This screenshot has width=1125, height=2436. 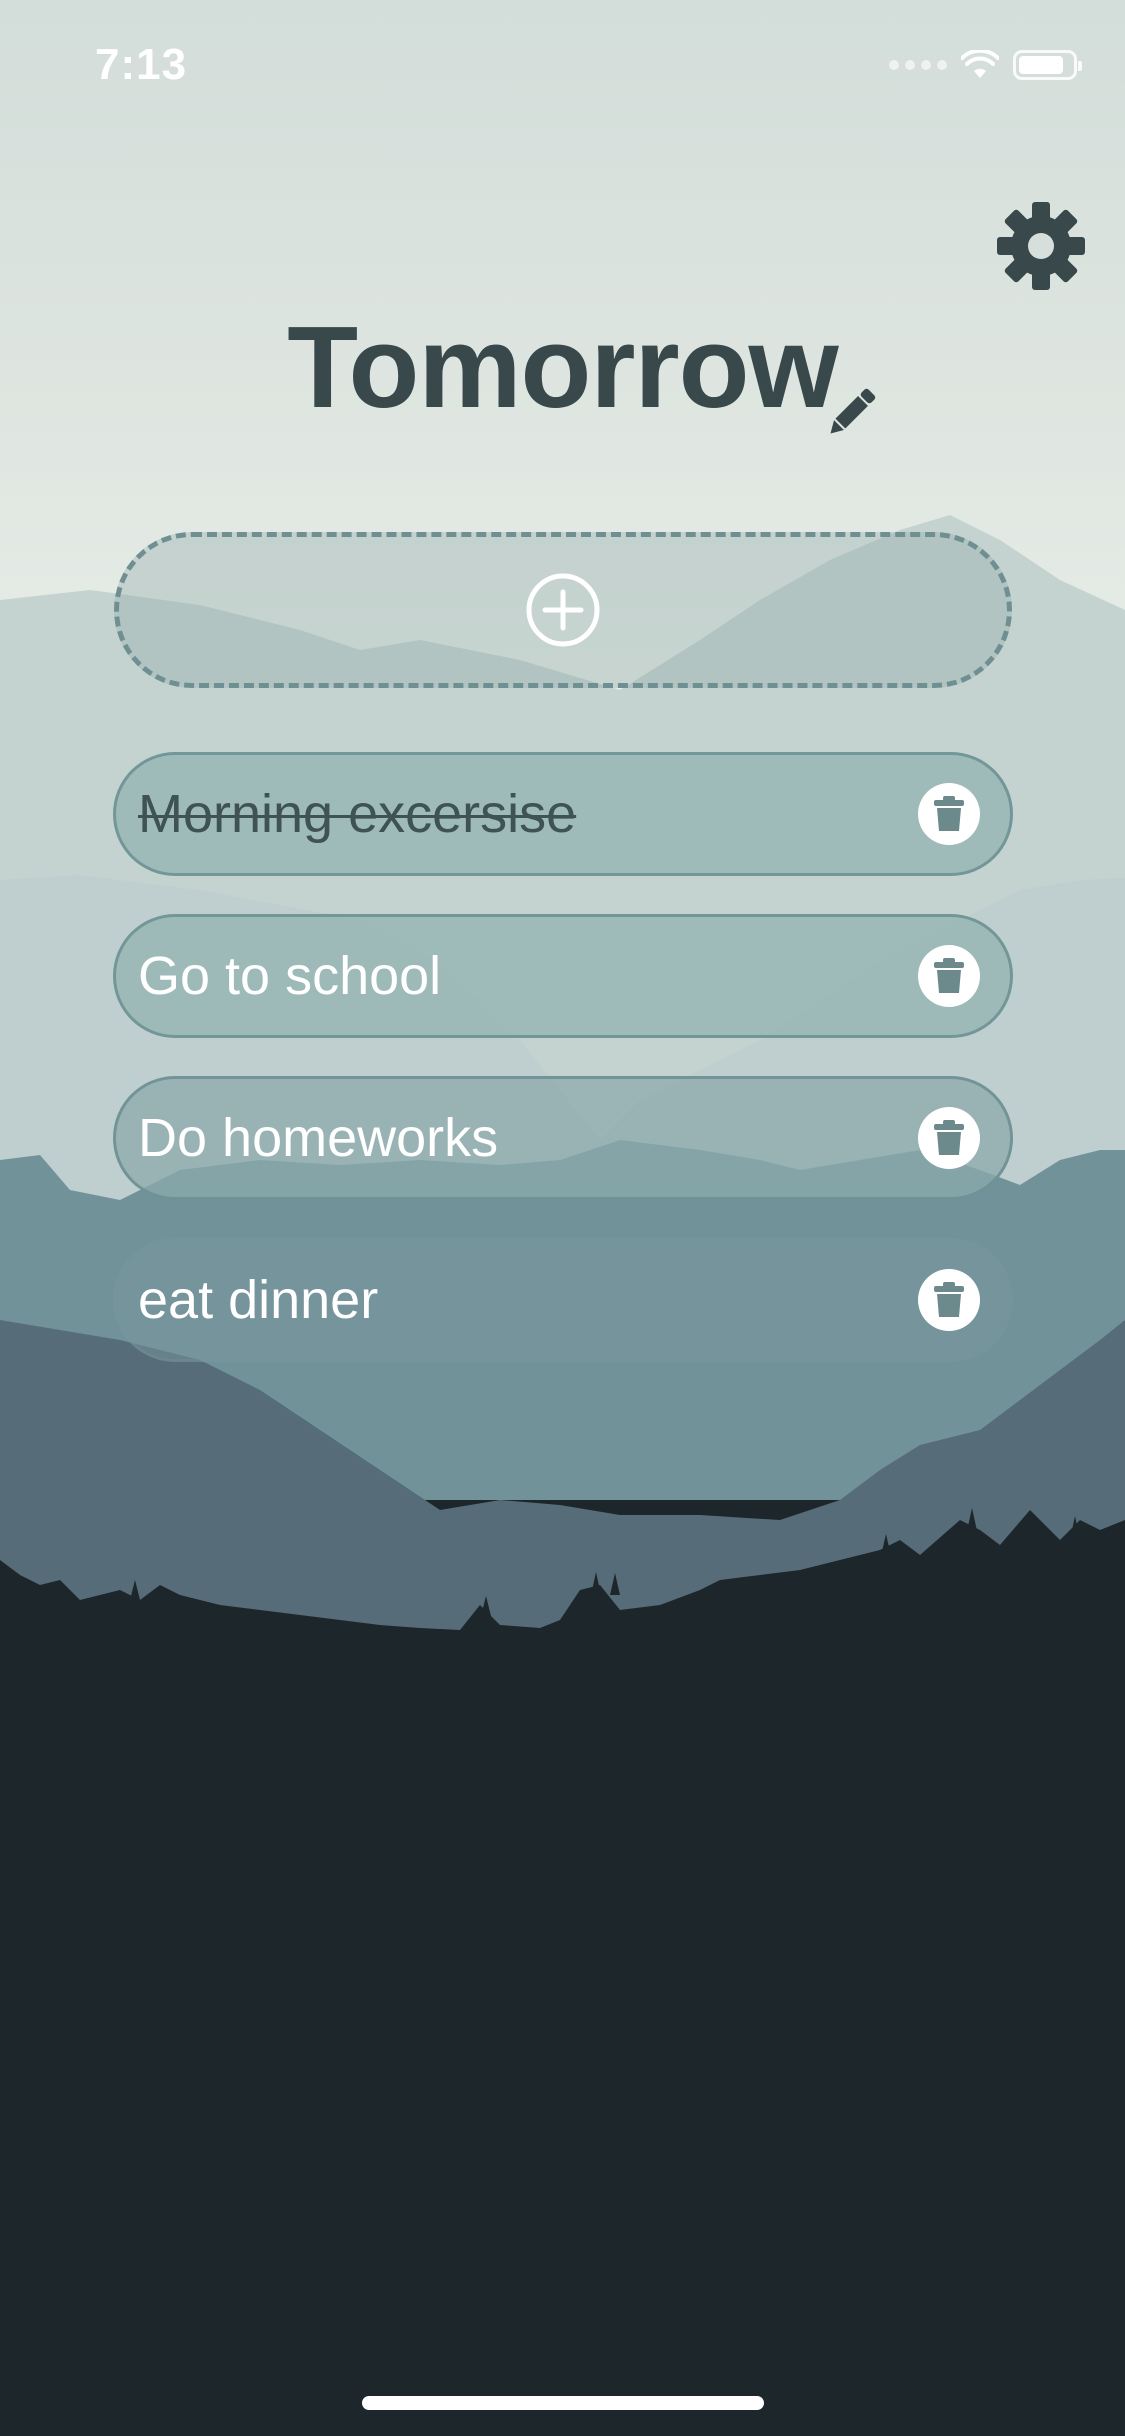 I want to click on task-label: Morning excersise, so click(x=357, y=814).